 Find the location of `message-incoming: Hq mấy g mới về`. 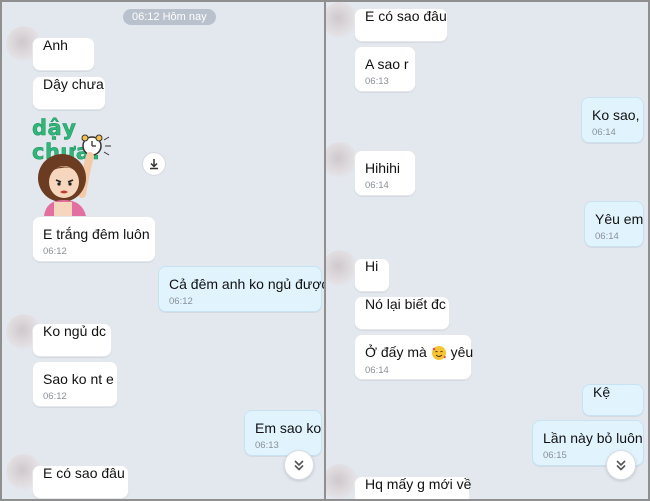

message-incoming: Hq mấy g mới về is located at coordinates (413, 487).